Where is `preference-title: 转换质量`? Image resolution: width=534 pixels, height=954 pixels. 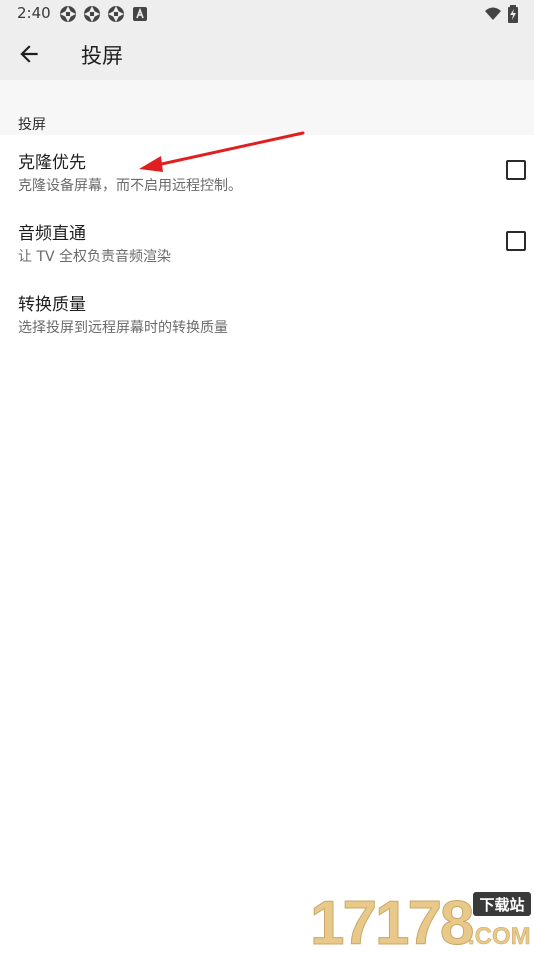 preference-title: 转换质量 is located at coordinates (52, 305).